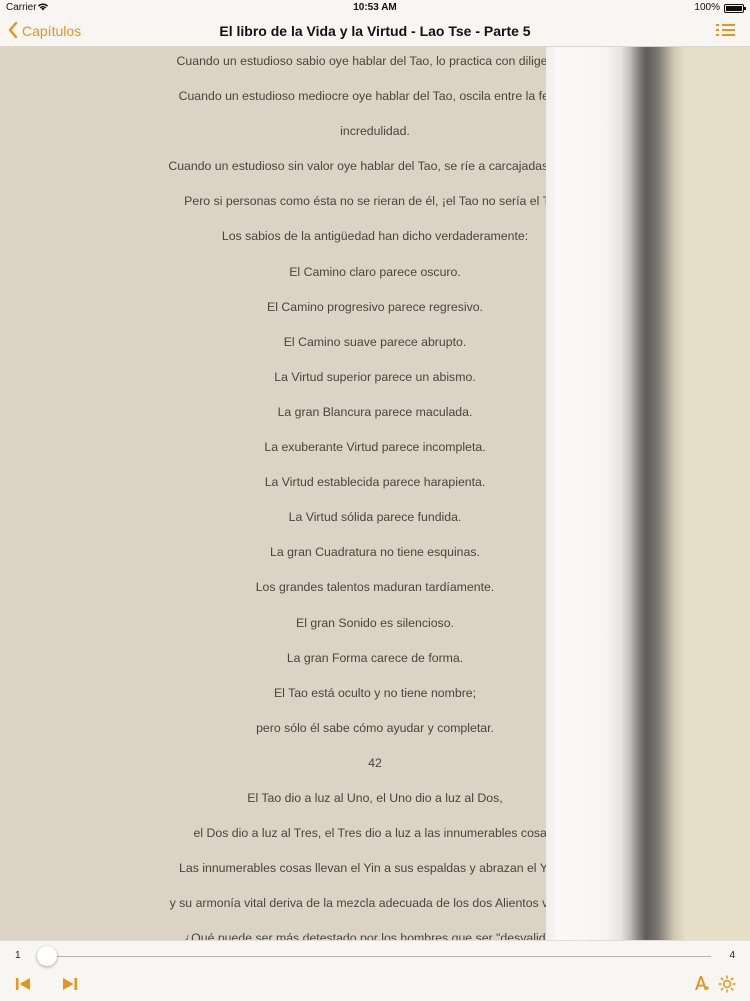 The width and height of the screenshot is (750, 1001). Describe the element at coordinates (703, 985) in the screenshot. I see `font-size-icon` at that location.